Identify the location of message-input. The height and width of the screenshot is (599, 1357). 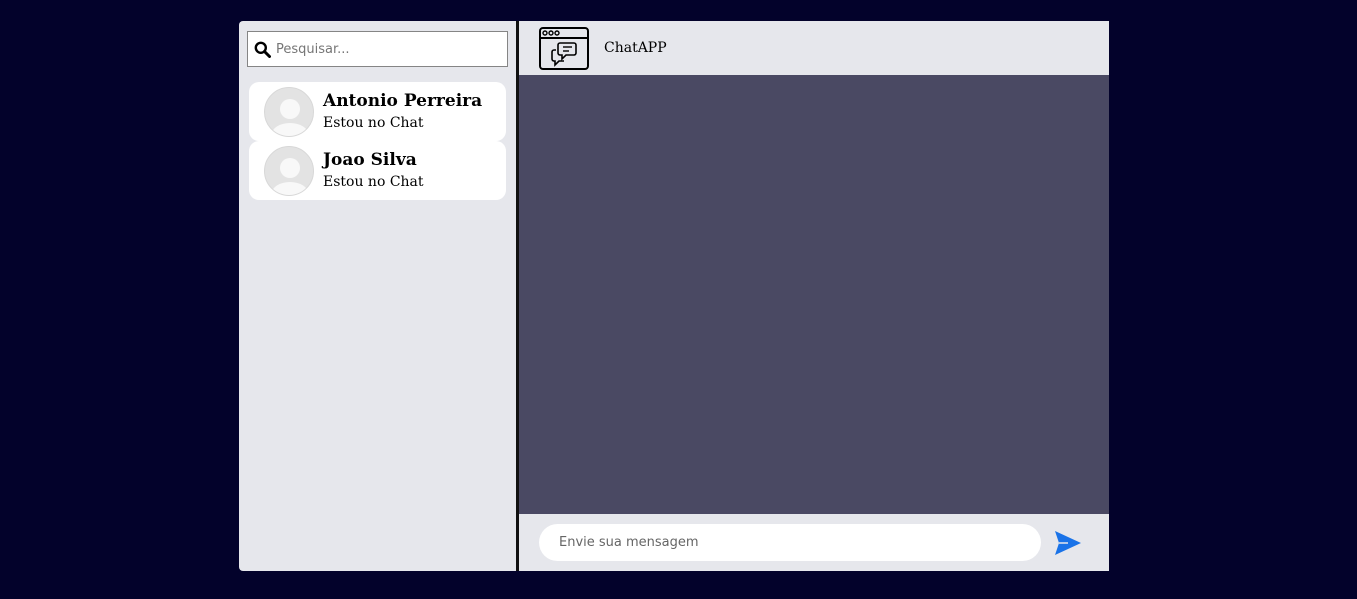
(790, 542).